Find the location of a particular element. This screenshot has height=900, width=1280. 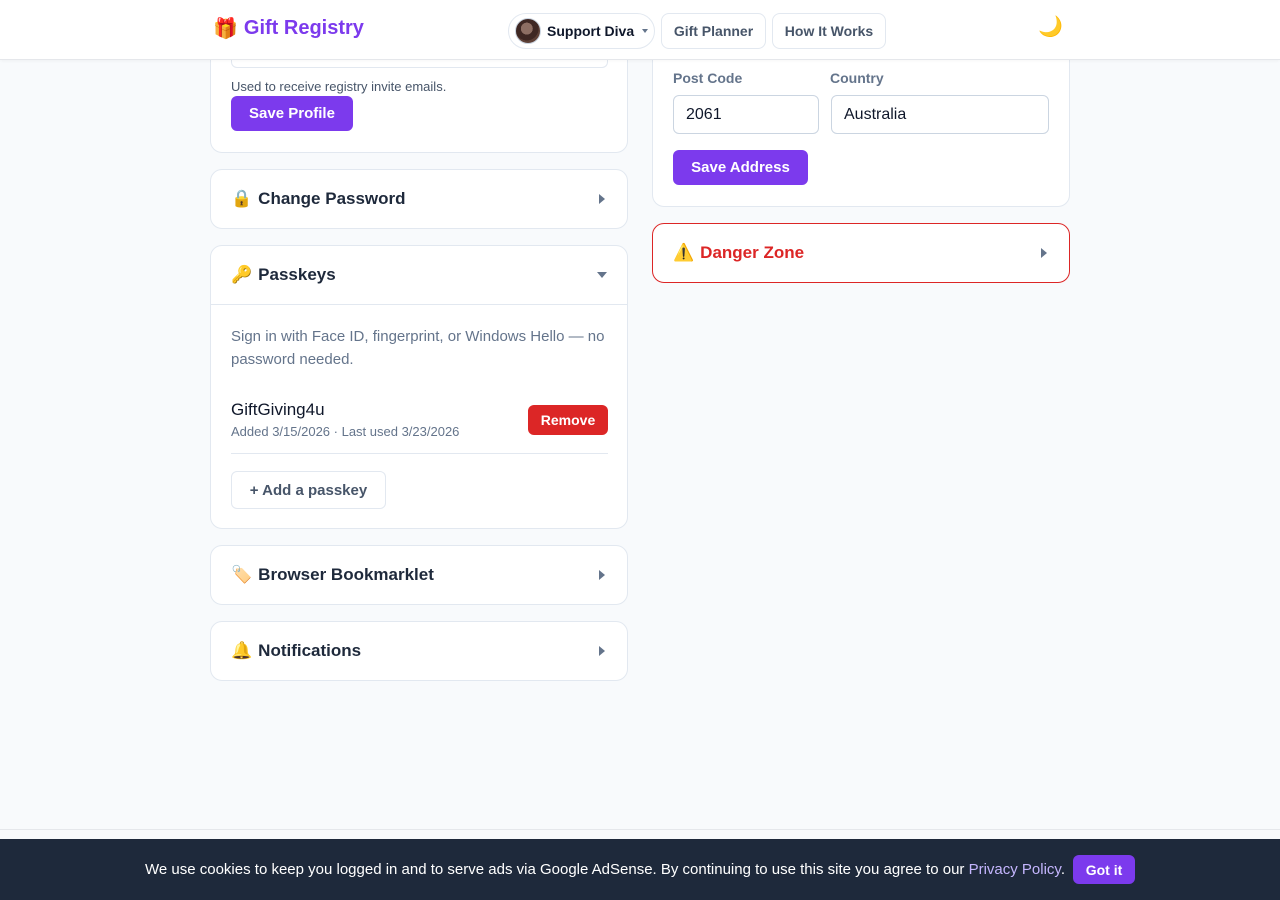

country-field: Australia is located at coordinates (940, 114).